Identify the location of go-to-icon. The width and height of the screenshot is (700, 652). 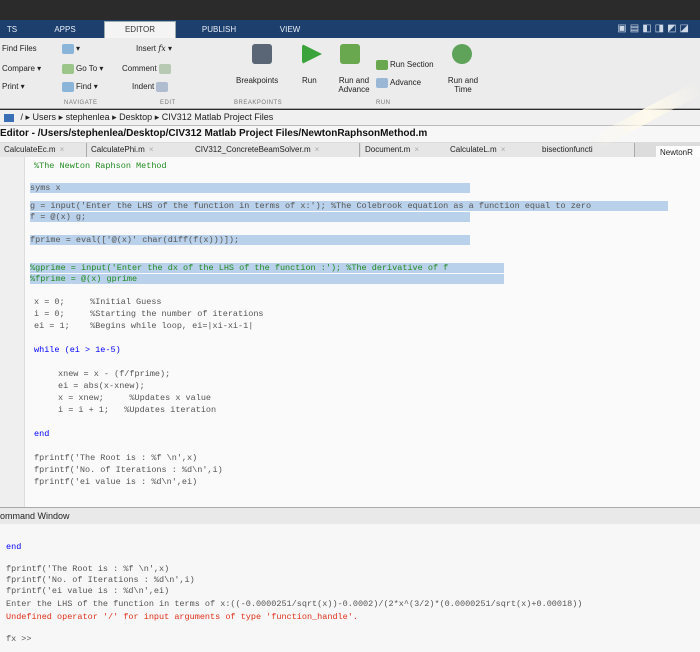
(68, 69).